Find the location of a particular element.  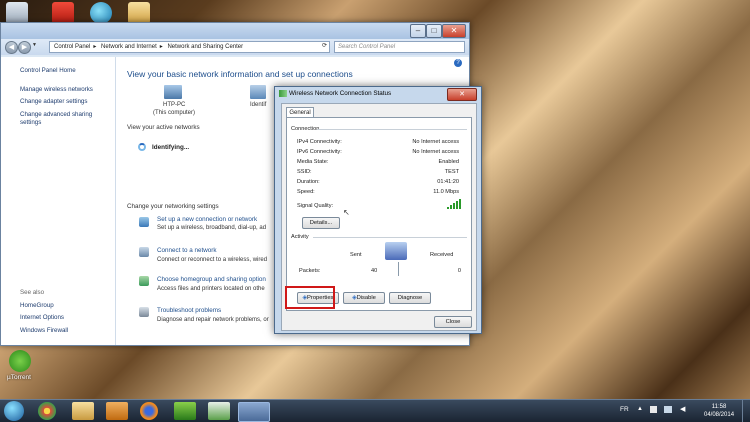

connect-network-icon is located at coordinates (144, 252).